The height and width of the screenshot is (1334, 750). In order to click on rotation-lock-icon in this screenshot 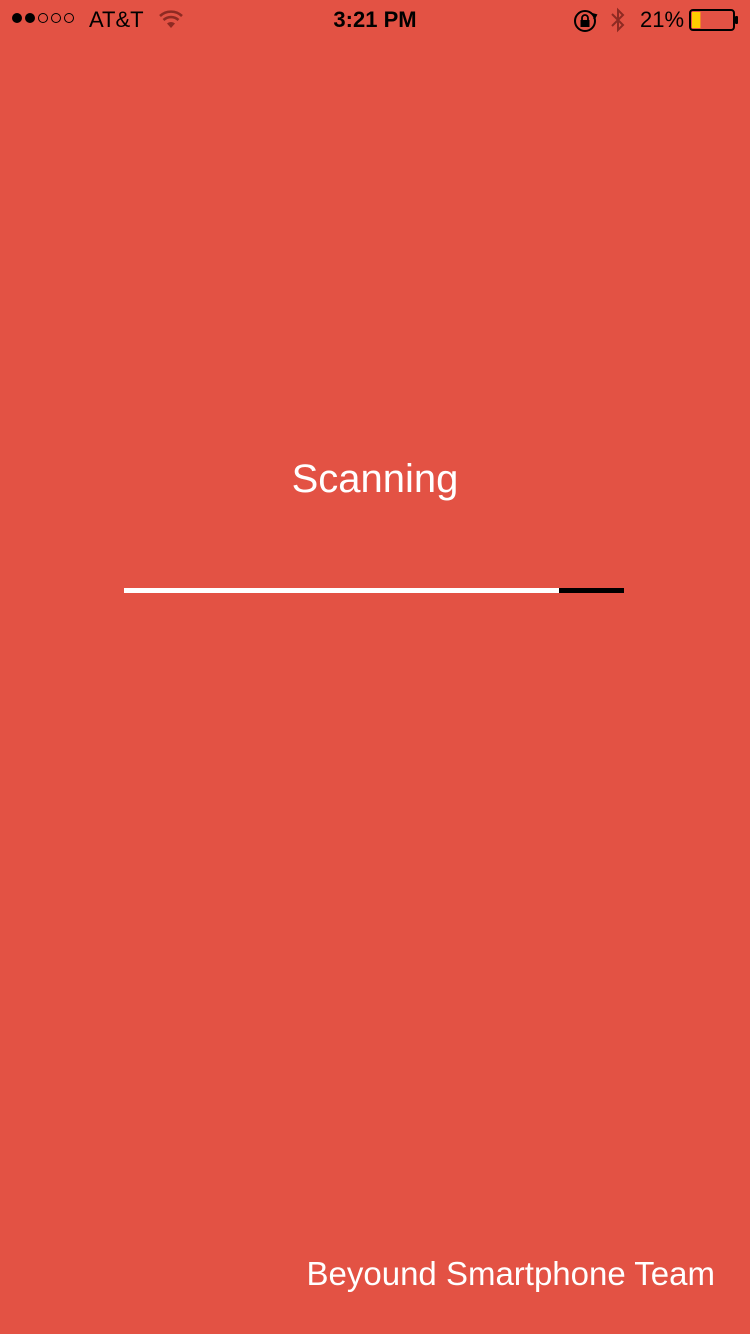, I will do `click(586, 21)`.